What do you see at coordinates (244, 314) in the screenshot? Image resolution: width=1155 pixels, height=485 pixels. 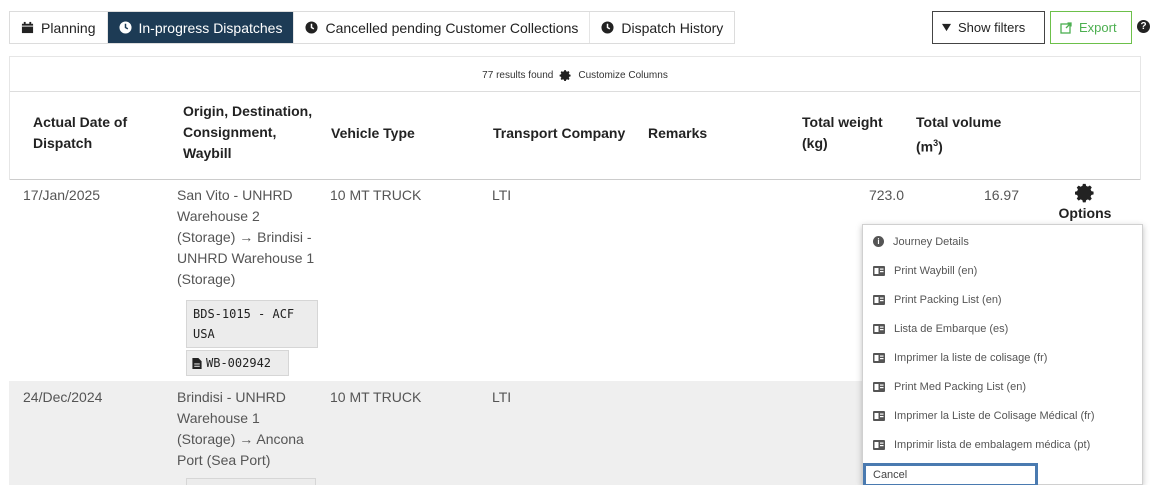 I see `consignment-line: BDS-1015 - ACF` at bounding box center [244, 314].